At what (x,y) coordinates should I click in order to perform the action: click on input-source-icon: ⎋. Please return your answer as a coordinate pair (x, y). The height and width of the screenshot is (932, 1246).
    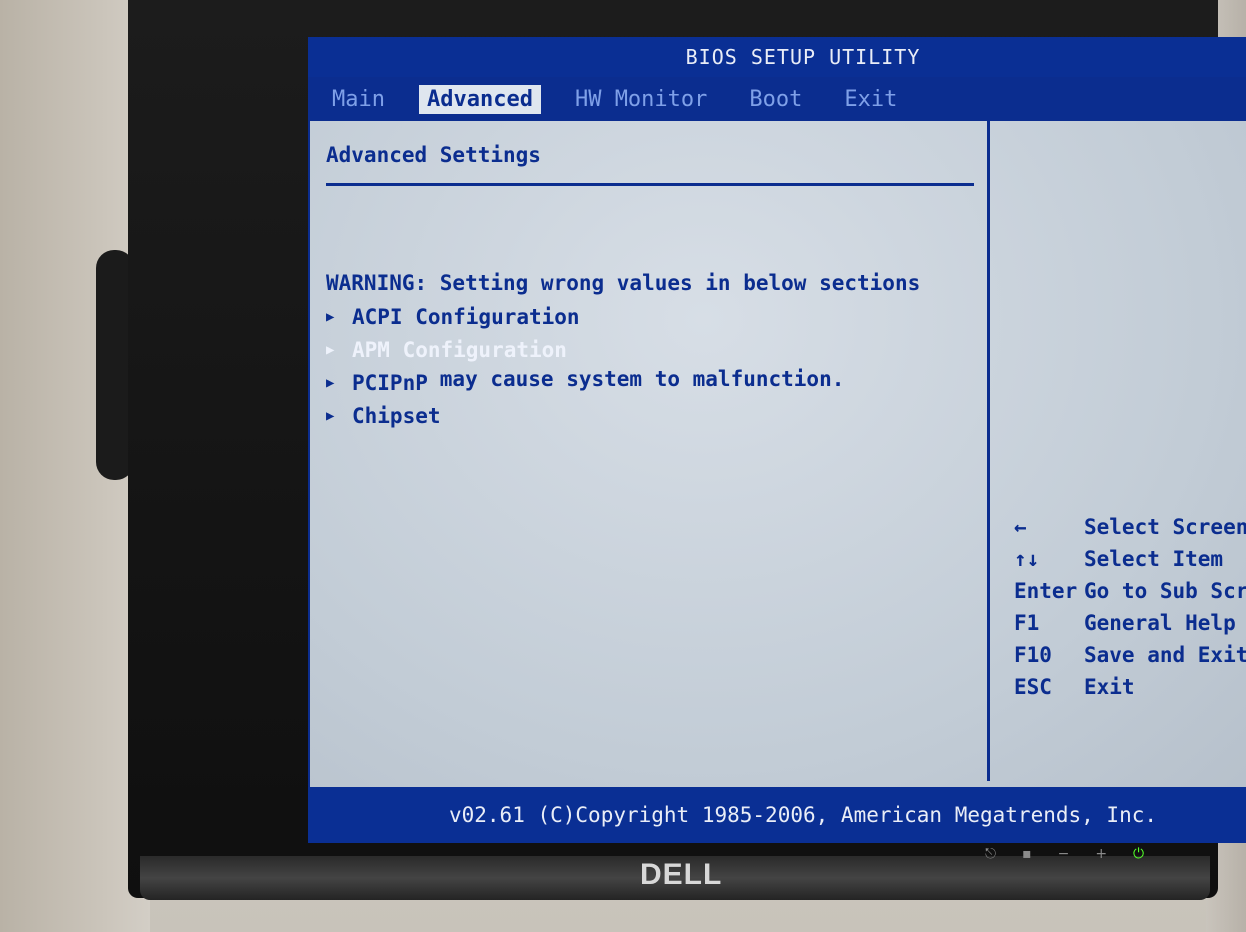
    Looking at the image, I should click on (990, 854).